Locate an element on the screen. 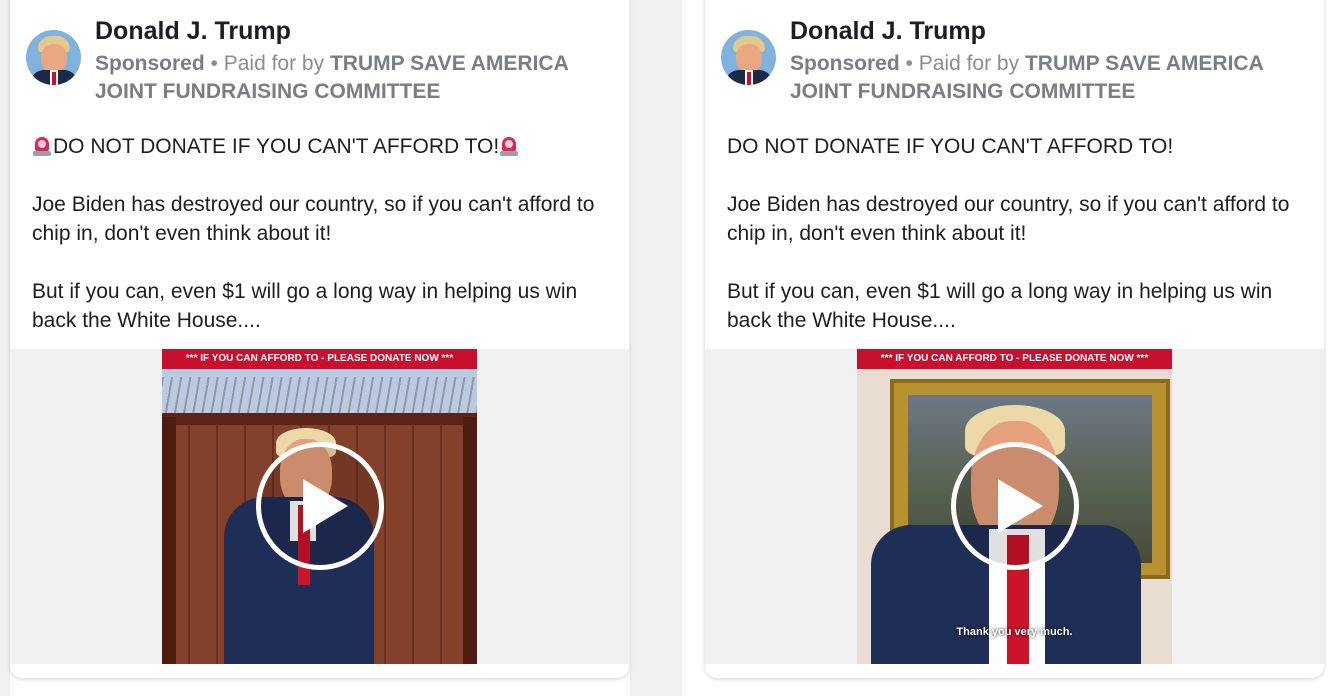  video-caption: Thank you very much. is located at coordinates (1014, 632).